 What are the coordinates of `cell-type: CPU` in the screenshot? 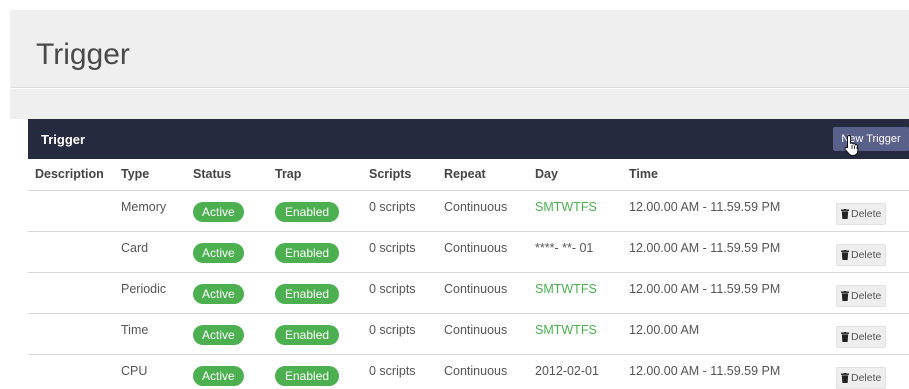 It's located at (134, 370).